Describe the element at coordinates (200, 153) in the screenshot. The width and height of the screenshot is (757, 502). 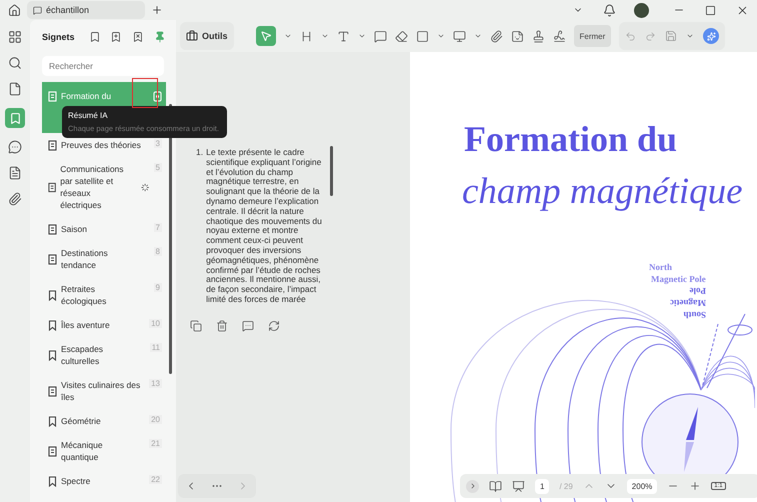
I see `list-number: 1.` at that location.